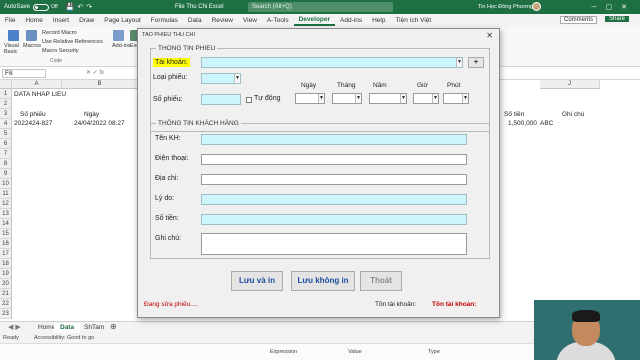  What do you see at coordinates (40, 95) in the screenshot?
I see `cell-a1: DATA NHAP LIEU` at bounding box center [40, 95].